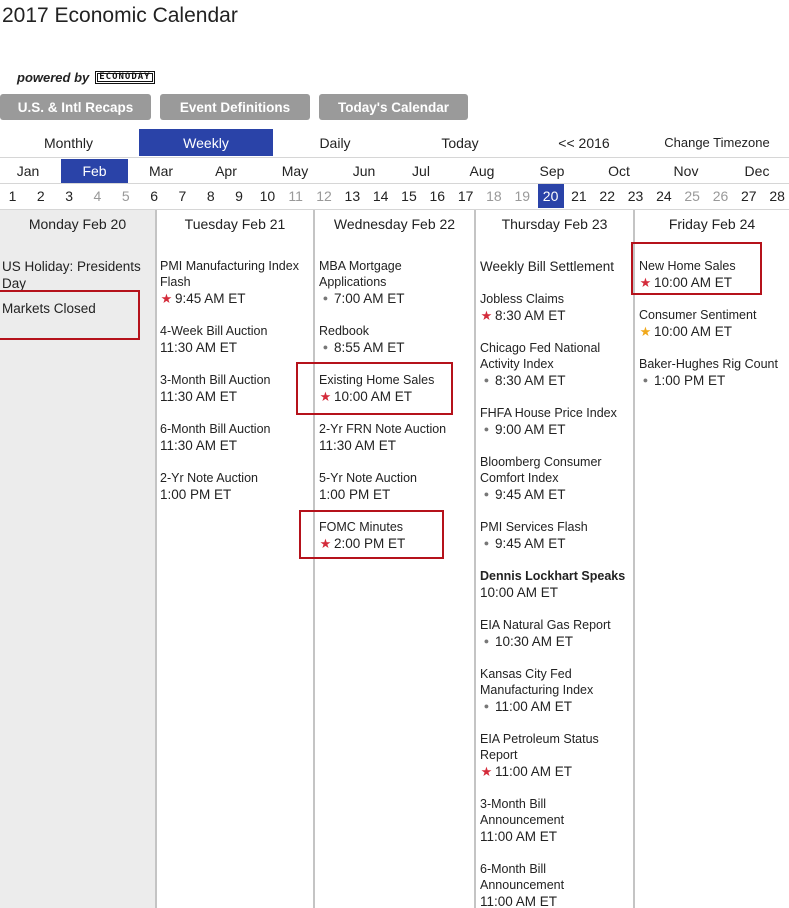  I want to click on event-item: 6-Month Bill Auction 11:30 AM ET, so click(234, 437).